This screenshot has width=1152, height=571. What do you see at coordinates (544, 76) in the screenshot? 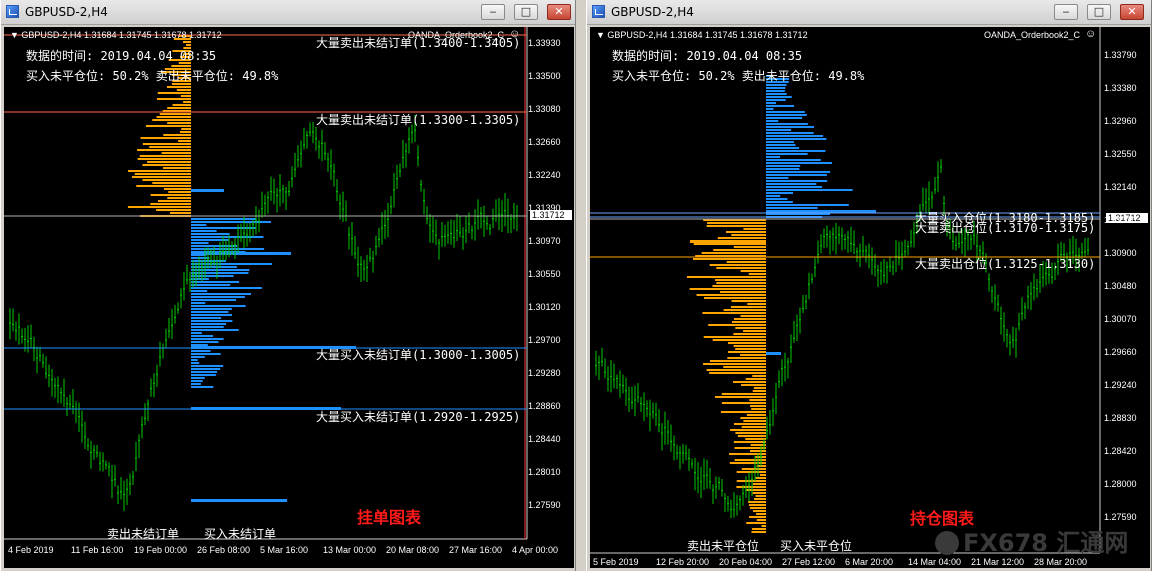
I see `price-tick-label: 1.33500` at bounding box center [544, 76].